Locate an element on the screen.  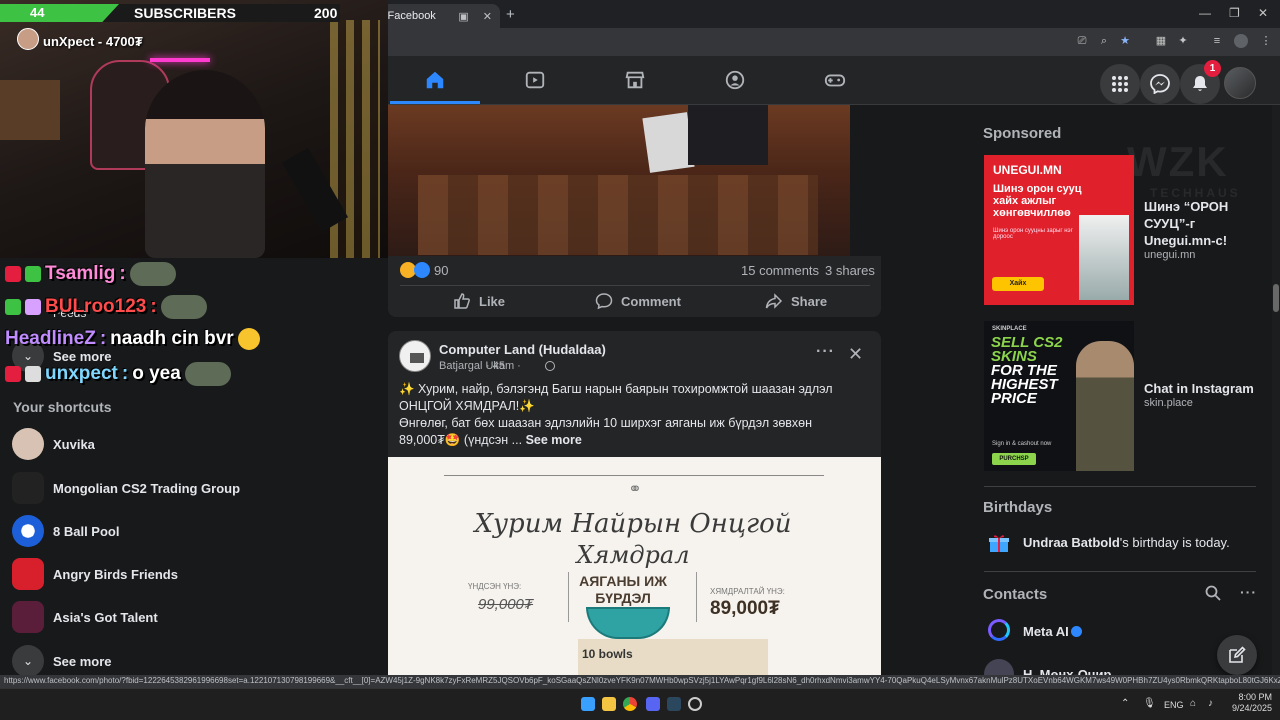
birthdays-title: Birthdays is located at coordinates (1018, 507).